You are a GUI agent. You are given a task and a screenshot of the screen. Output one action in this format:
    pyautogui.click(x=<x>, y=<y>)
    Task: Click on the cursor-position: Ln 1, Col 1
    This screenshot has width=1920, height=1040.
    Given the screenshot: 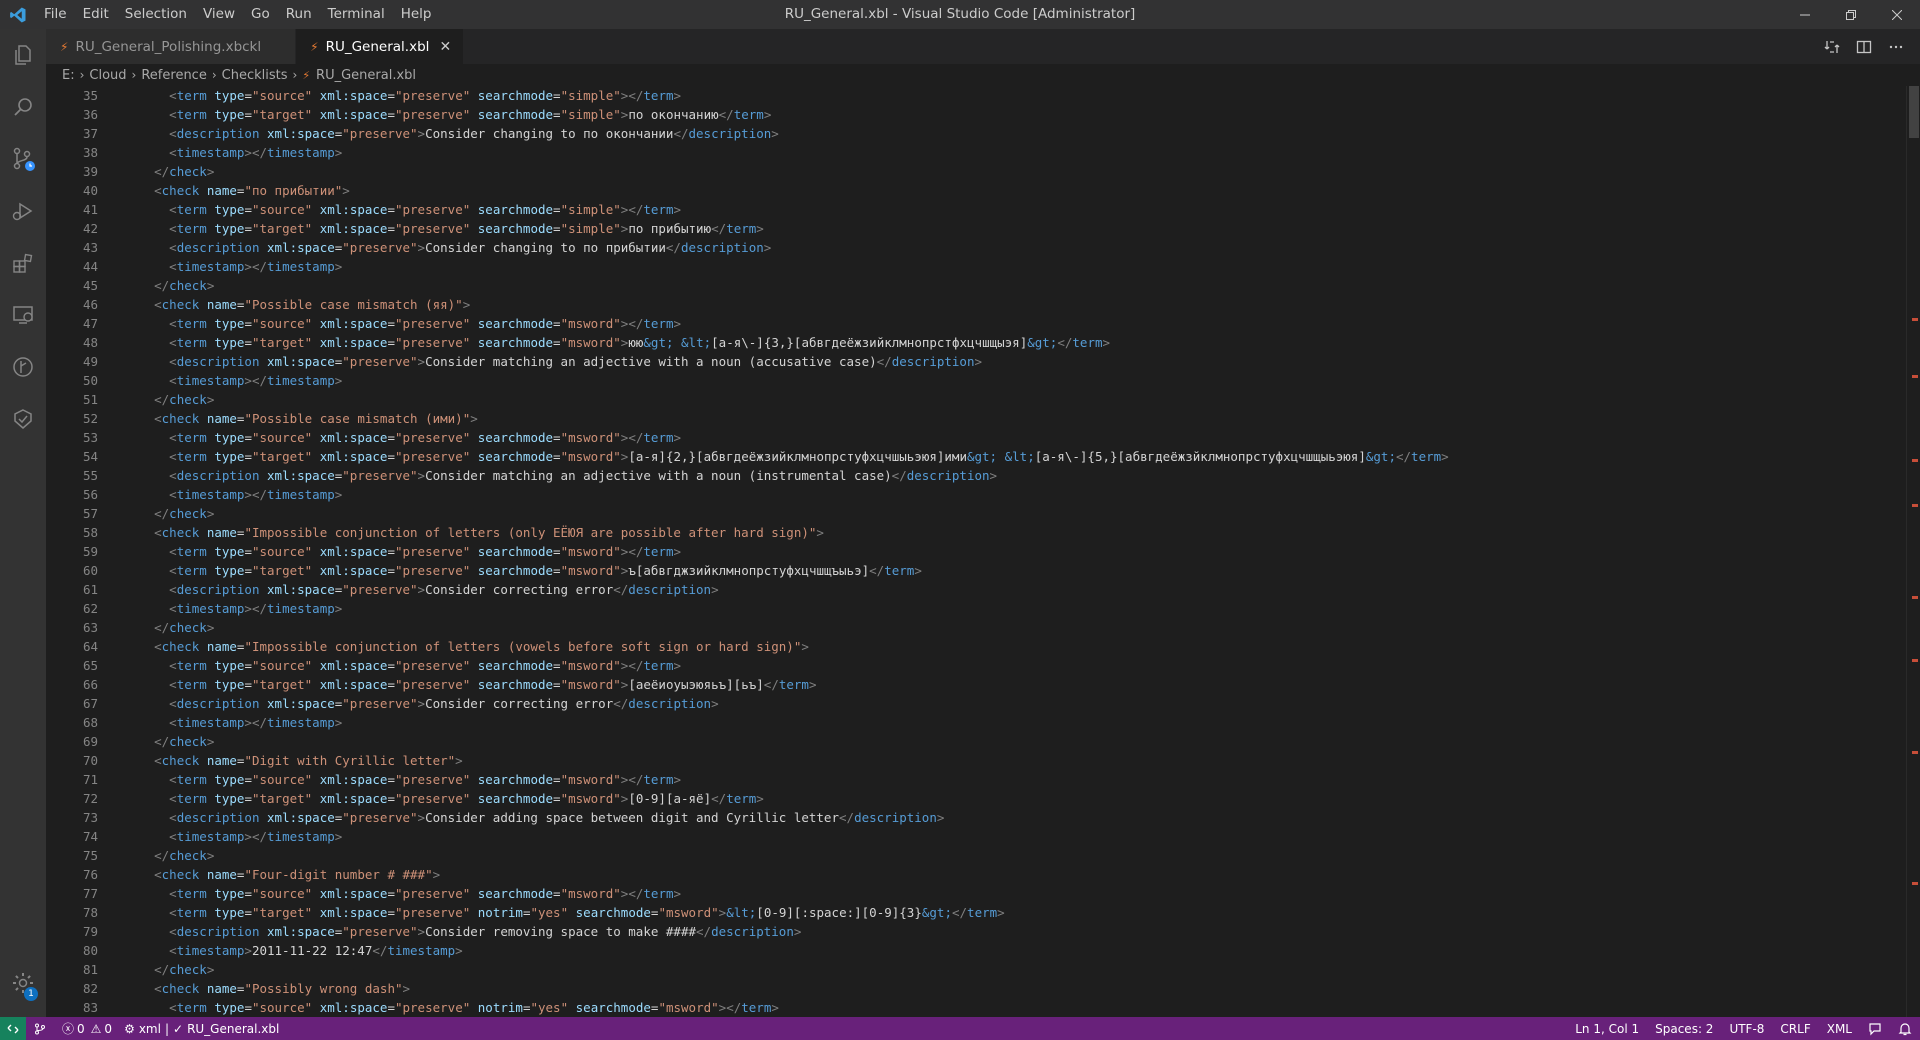 What is the action you would take?
    pyautogui.click(x=1607, y=1028)
    